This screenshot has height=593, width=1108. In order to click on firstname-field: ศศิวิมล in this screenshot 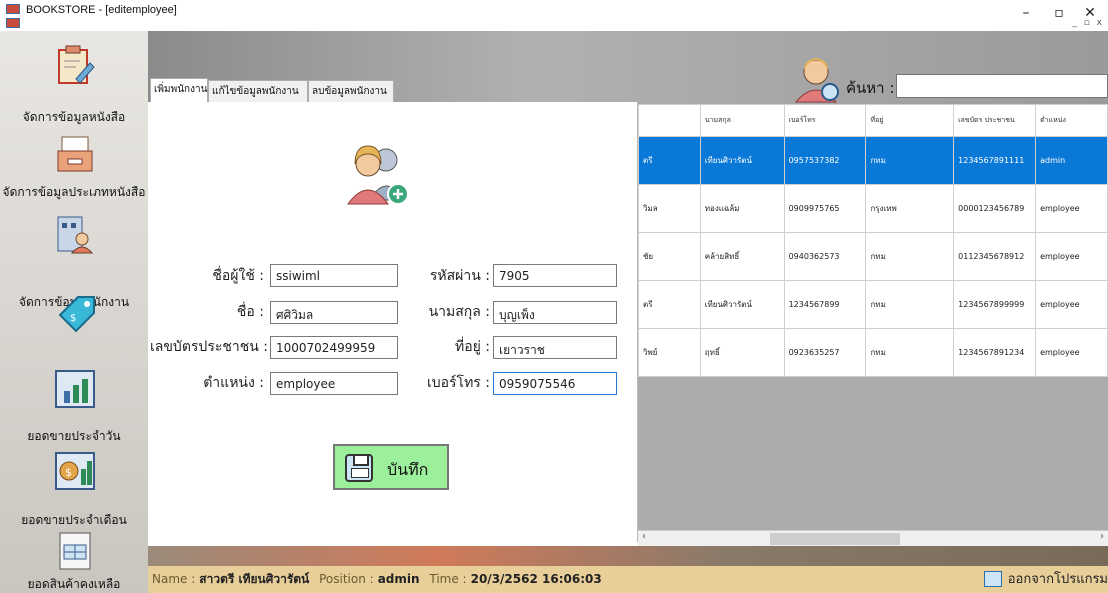, I will do `click(334, 312)`.